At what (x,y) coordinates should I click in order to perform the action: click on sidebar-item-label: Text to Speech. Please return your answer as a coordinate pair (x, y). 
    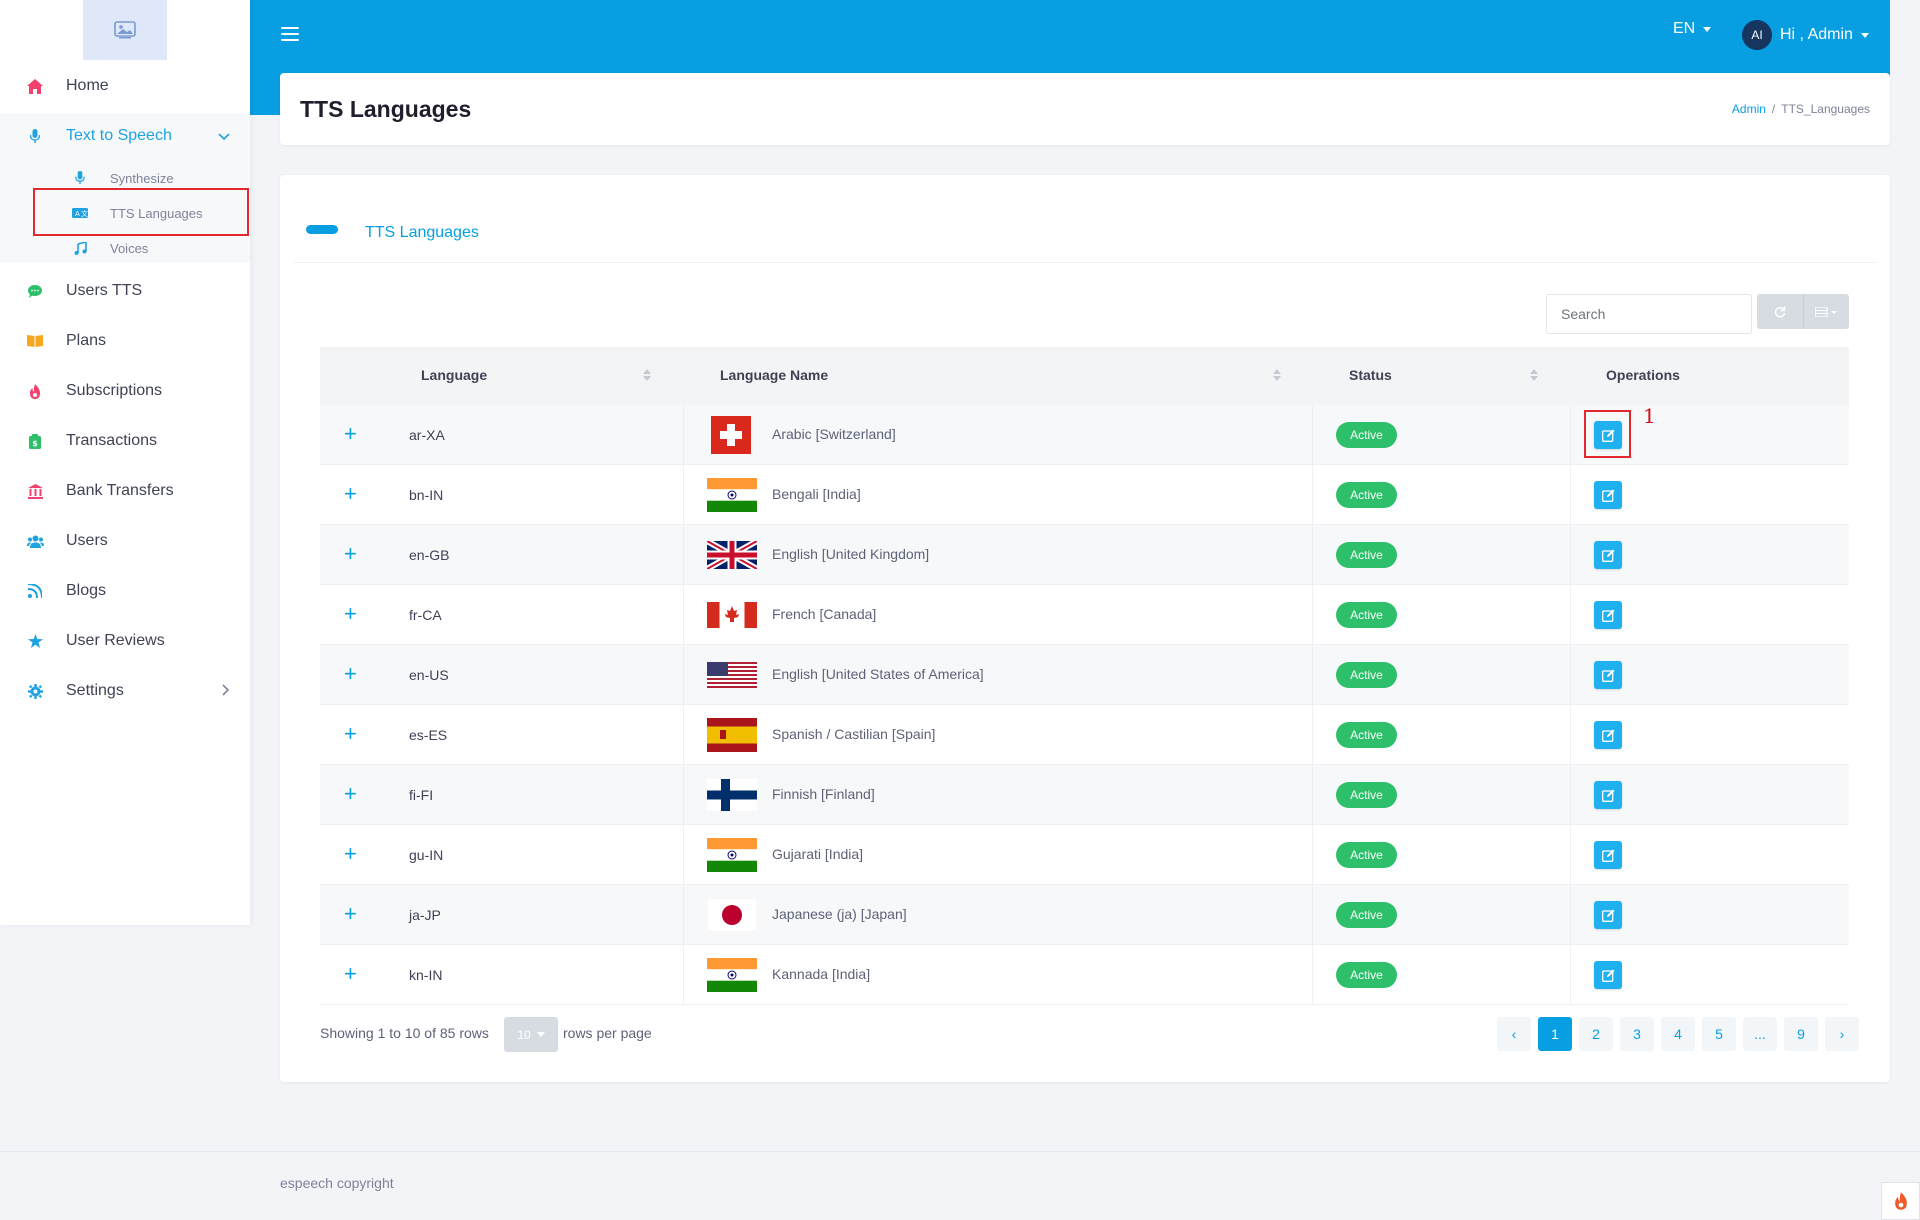
    Looking at the image, I should click on (119, 135).